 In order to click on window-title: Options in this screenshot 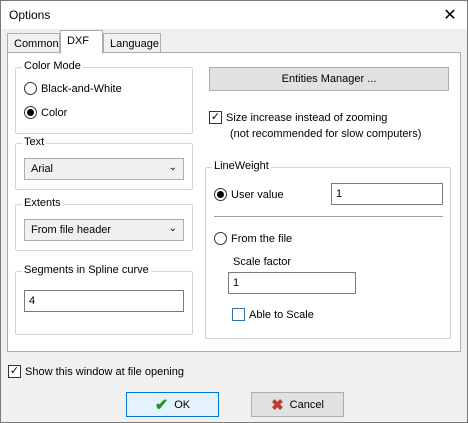, I will do `click(30, 15)`.